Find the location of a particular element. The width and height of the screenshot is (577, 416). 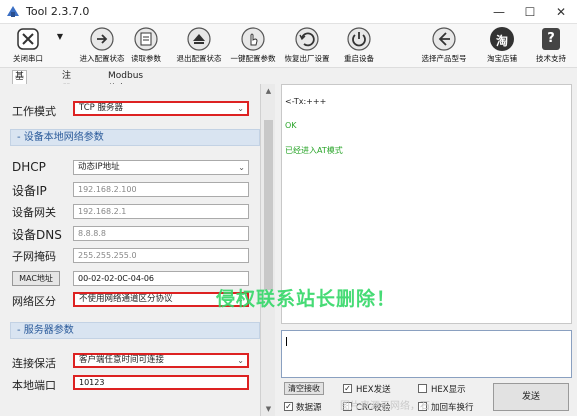

receive-line: 已经进入AT模式 is located at coordinates (314, 150).